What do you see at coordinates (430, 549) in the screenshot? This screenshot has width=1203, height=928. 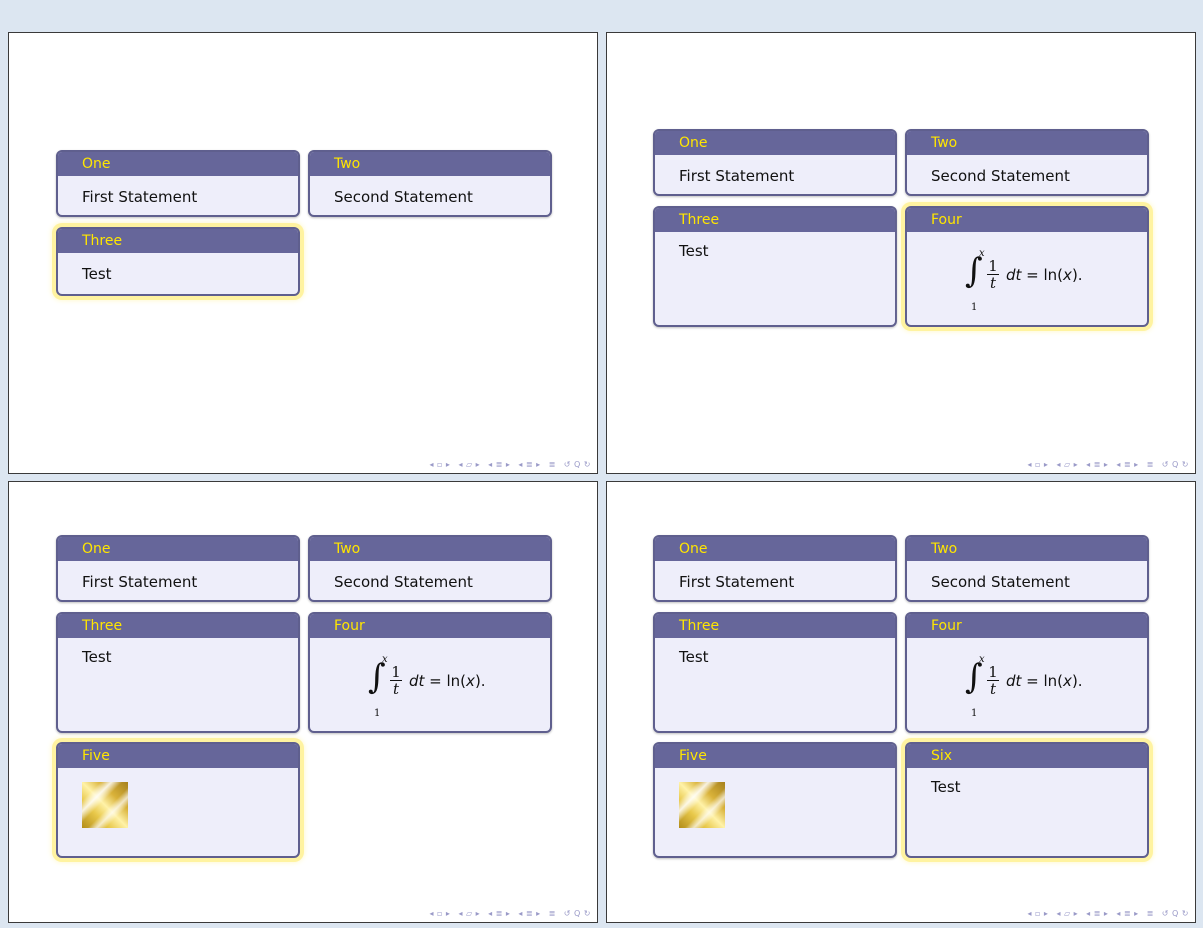 I see `block-title: Two` at bounding box center [430, 549].